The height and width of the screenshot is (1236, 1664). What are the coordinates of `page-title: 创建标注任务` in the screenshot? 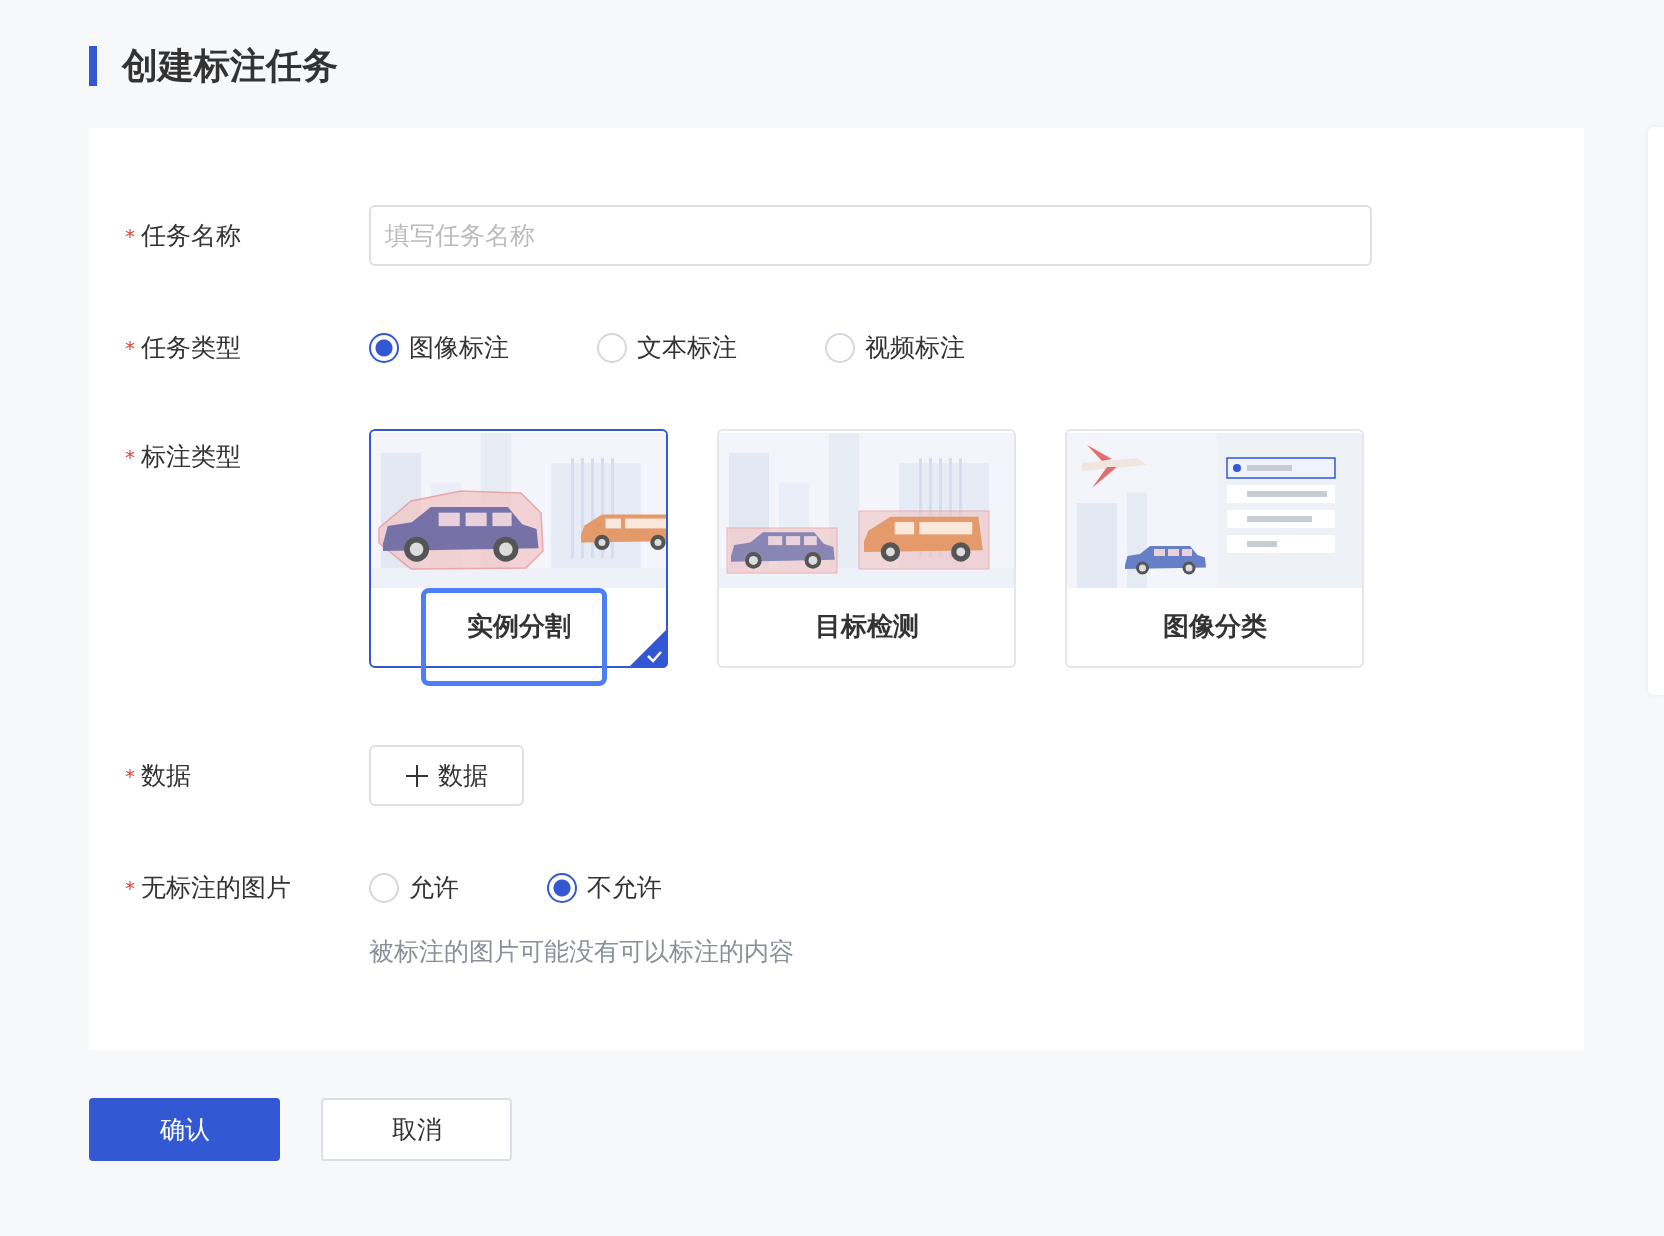 It's located at (230, 65).